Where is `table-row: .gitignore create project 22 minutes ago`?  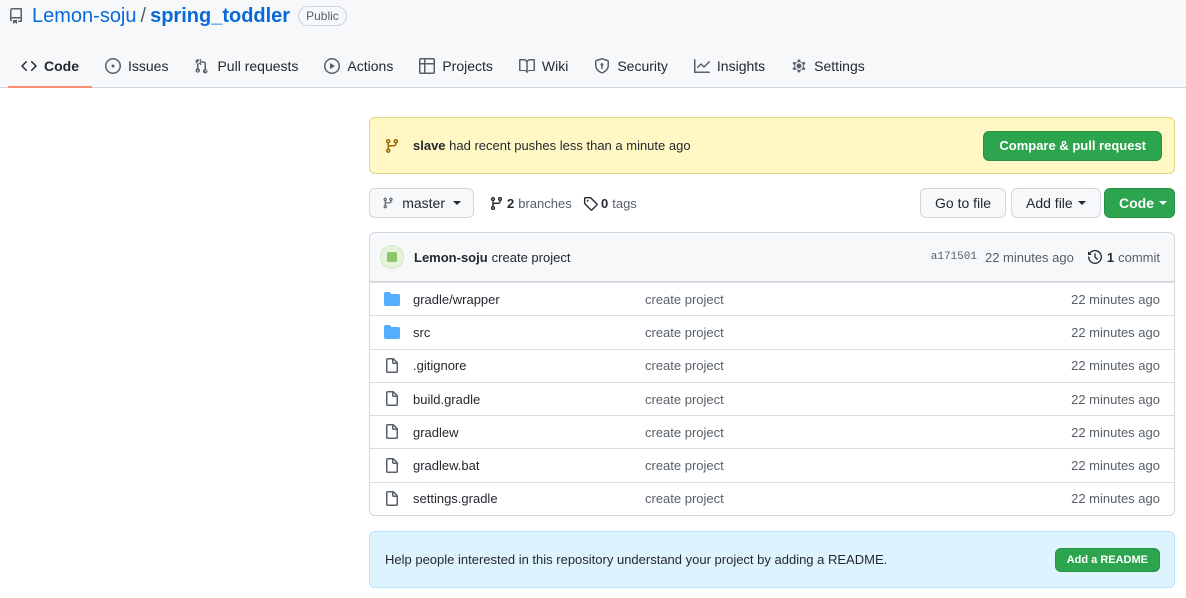 table-row: .gitignore create project 22 minutes ago is located at coordinates (772, 365).